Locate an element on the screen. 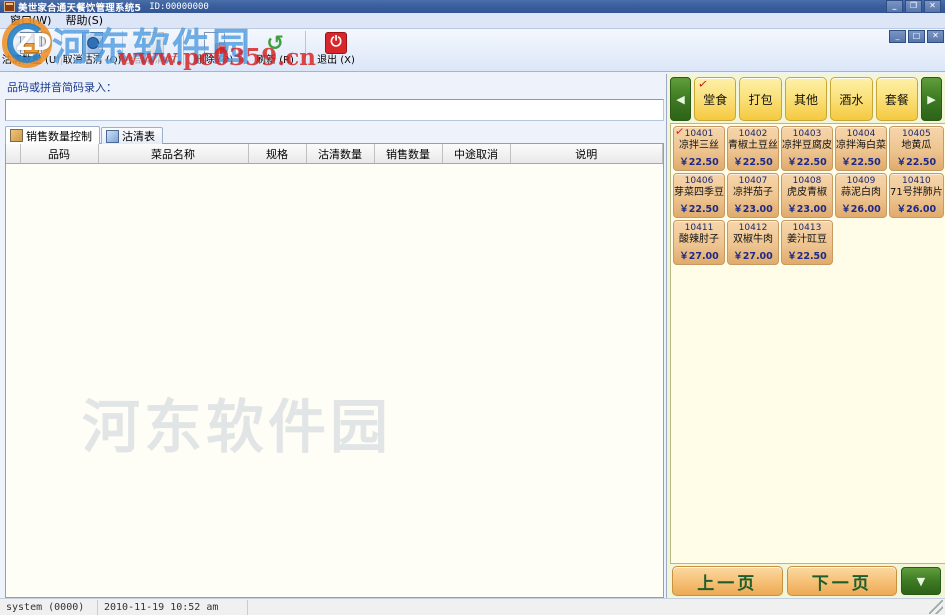  tab-bar: 销售数量控制 沽清表 is located at coordinates (334, 135).